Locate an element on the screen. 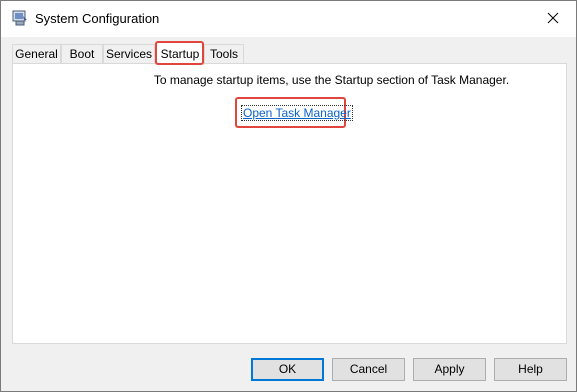 The width and height of the screenshot is (577, 392). tab-tools: Tools is located at coordinates (224, 53).